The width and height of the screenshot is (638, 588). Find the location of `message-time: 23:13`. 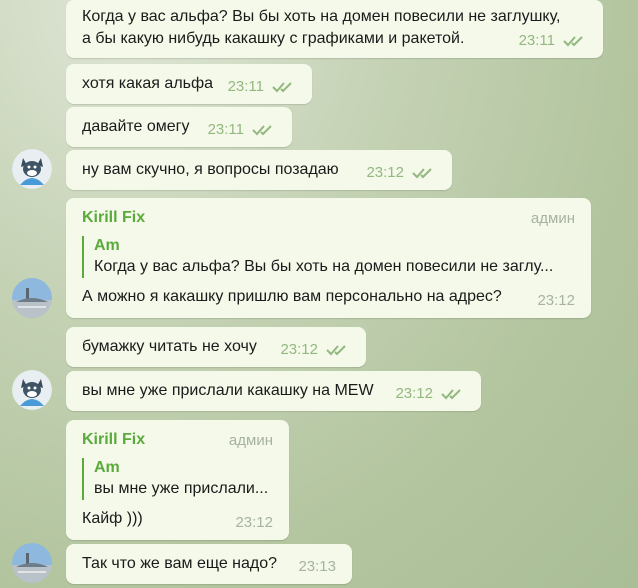

message-time: 23:13 is located at coordinates (317, 566).